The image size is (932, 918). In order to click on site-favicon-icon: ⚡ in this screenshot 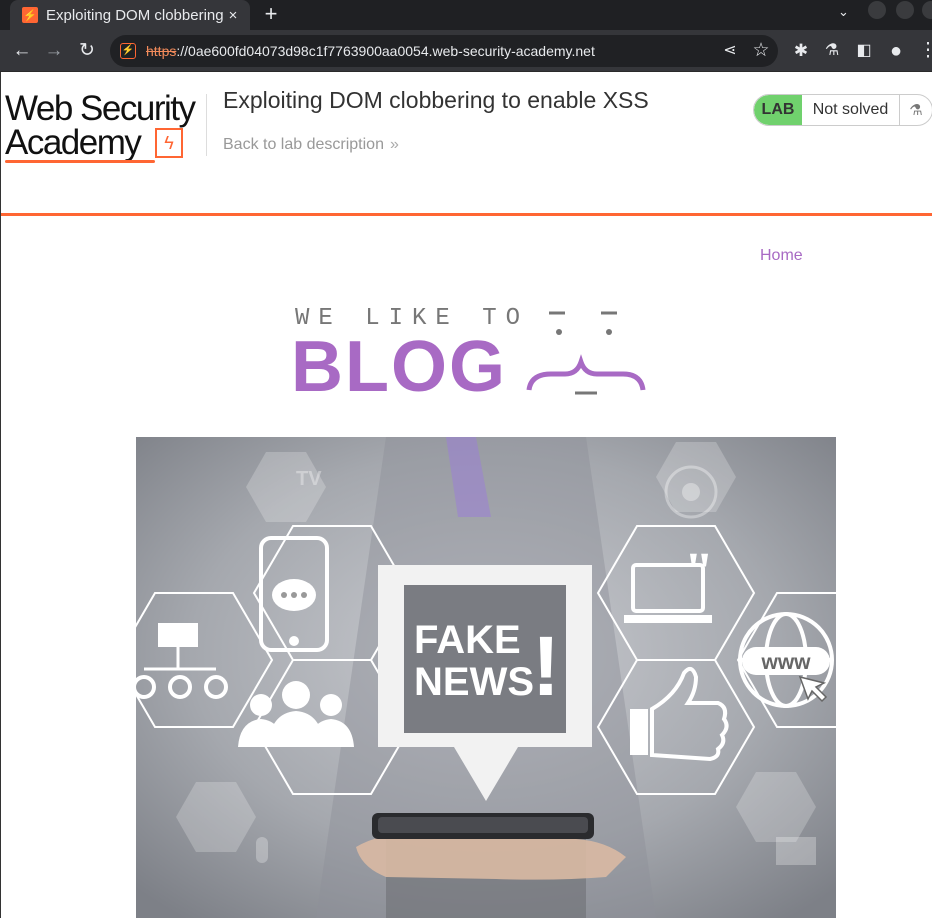, I will do `click(30, 15)`.